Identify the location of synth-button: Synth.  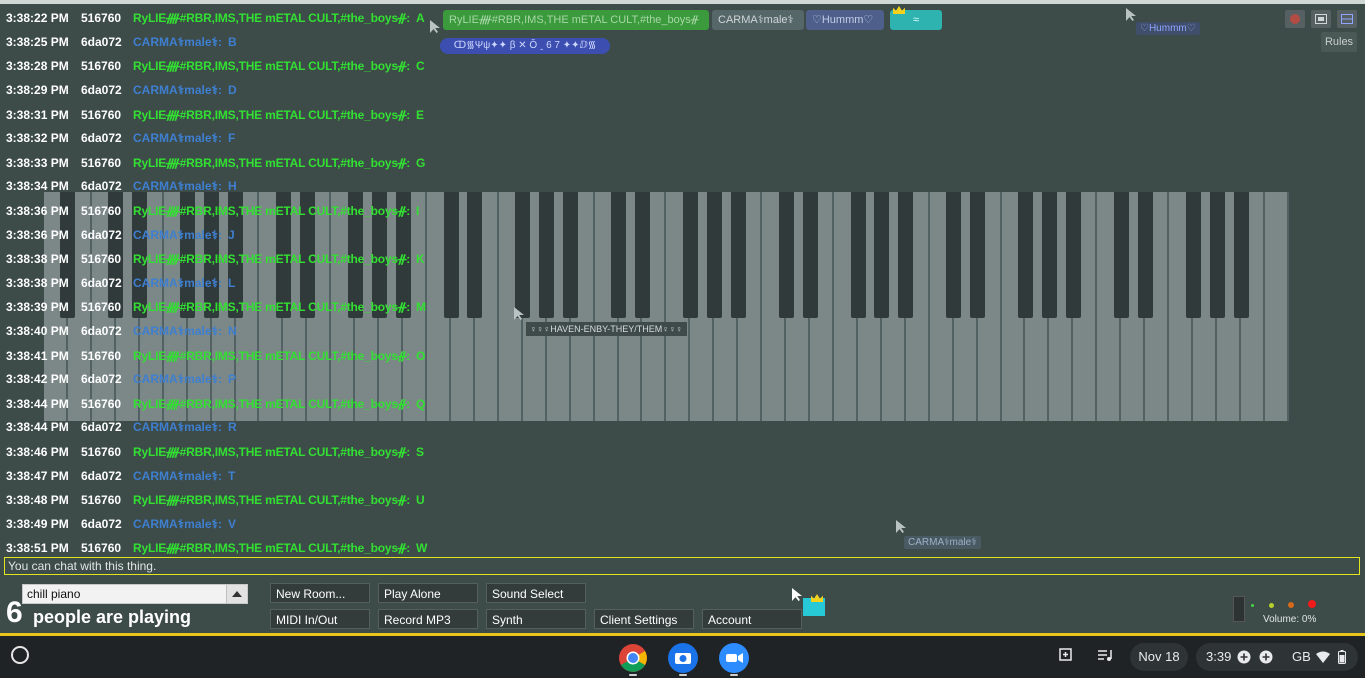
(536, 619).